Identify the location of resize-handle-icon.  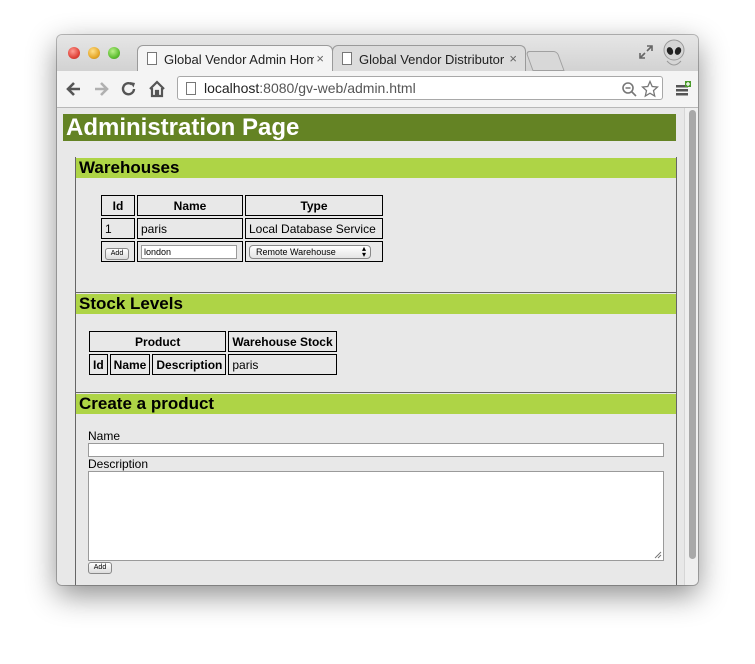
(658, 555).